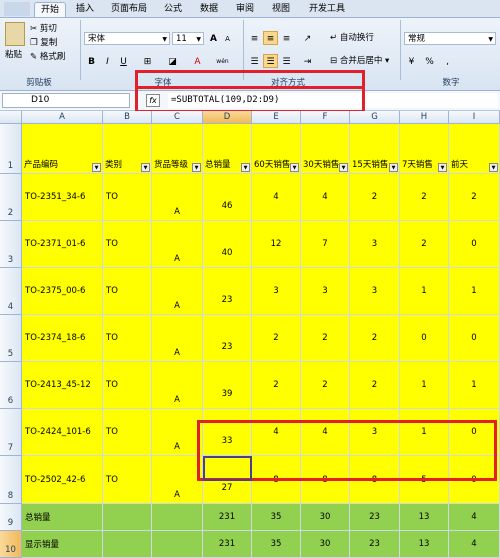 Image resolution: width=500 pixels, height=558 pixels. What do you see at coordinates (123, 61) in the screenshot?
I see `underline-button: U` at bounding box center [123, 61].